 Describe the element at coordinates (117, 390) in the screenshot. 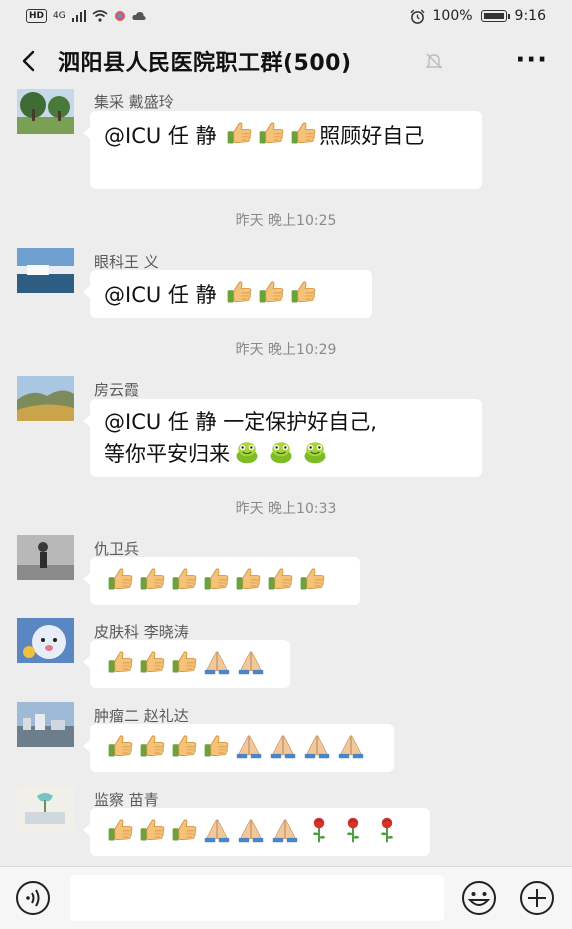

I see `sender-name: 房云霞` at that location.